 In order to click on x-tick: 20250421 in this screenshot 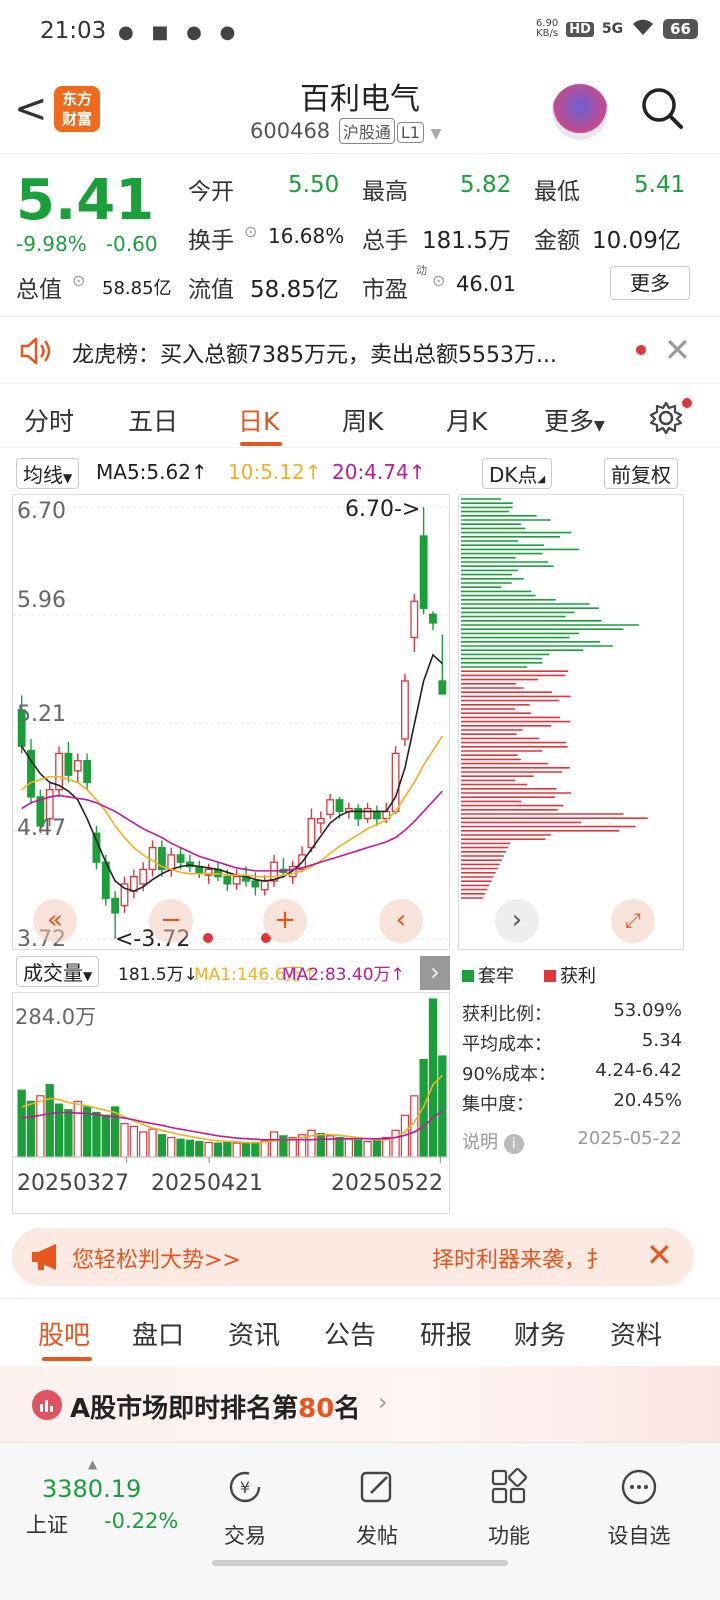, I will do `click(207, 1183)`.